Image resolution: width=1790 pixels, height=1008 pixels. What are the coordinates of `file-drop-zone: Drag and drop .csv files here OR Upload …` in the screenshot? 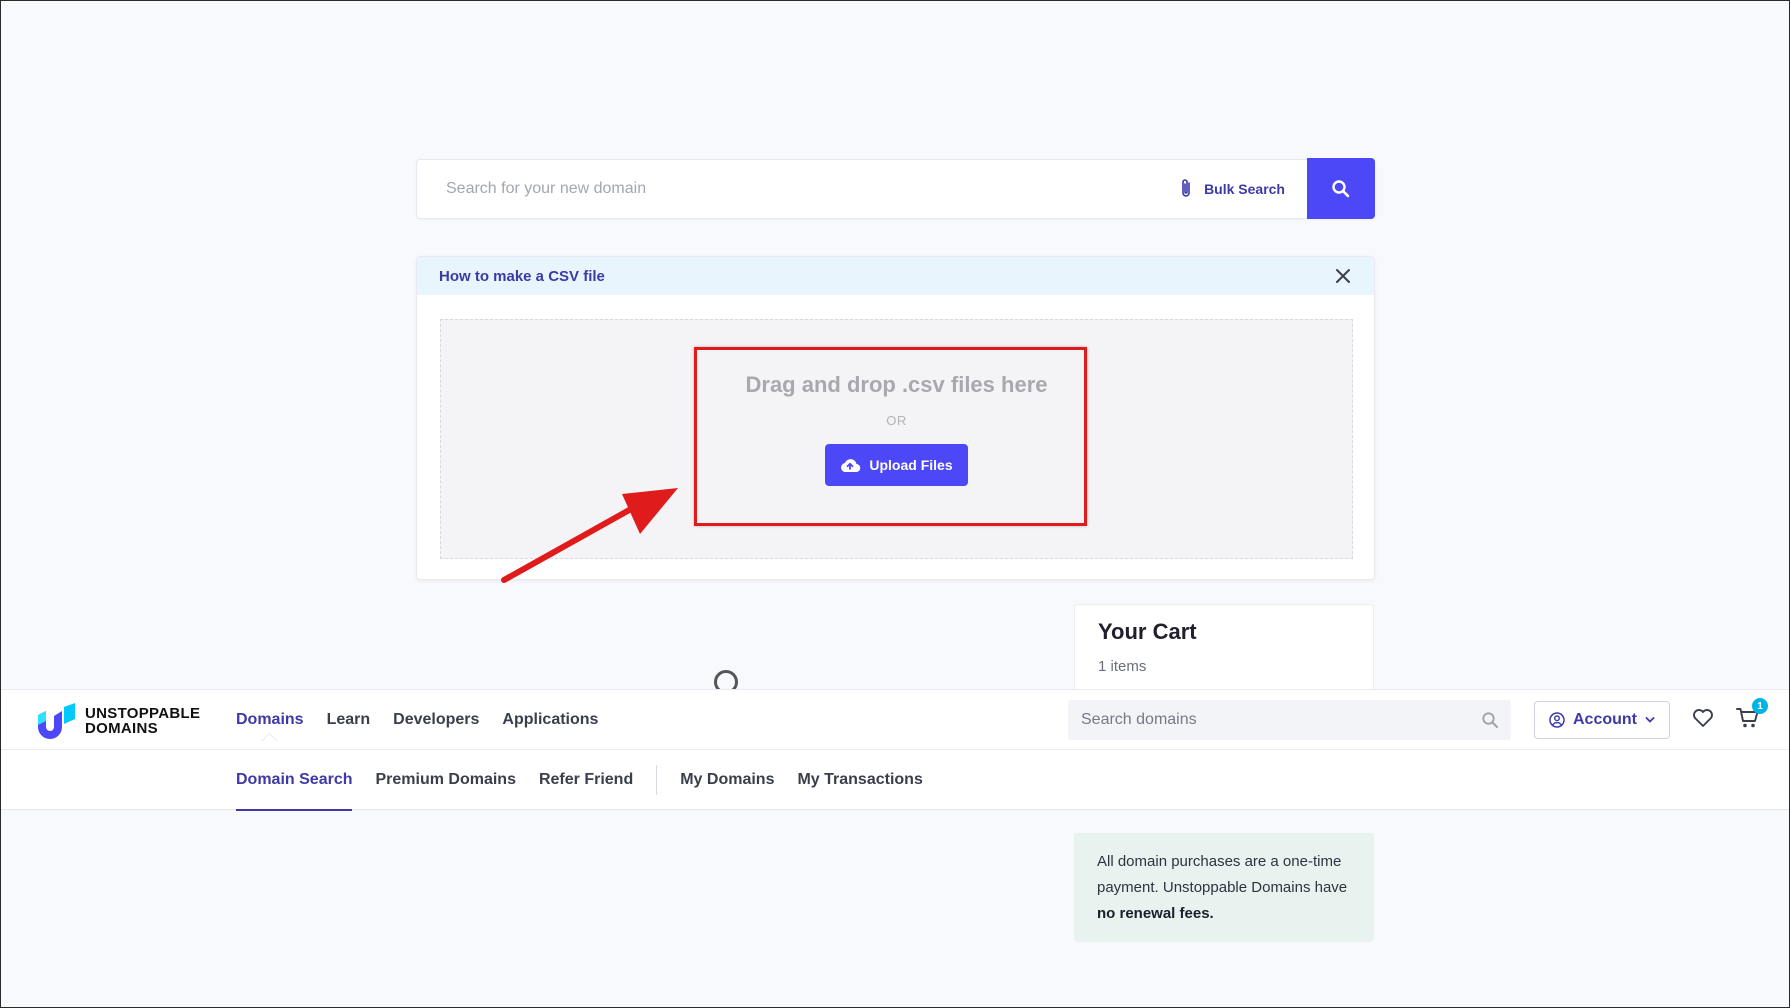 It's located at (896, 439).